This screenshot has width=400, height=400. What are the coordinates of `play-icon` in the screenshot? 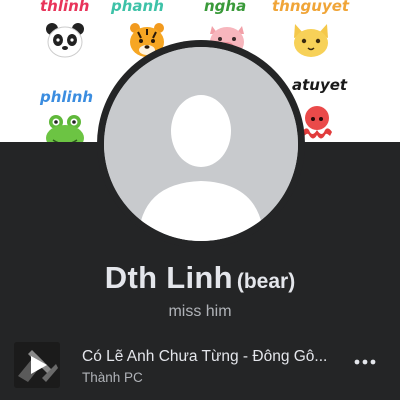 It's located at (37, 365).